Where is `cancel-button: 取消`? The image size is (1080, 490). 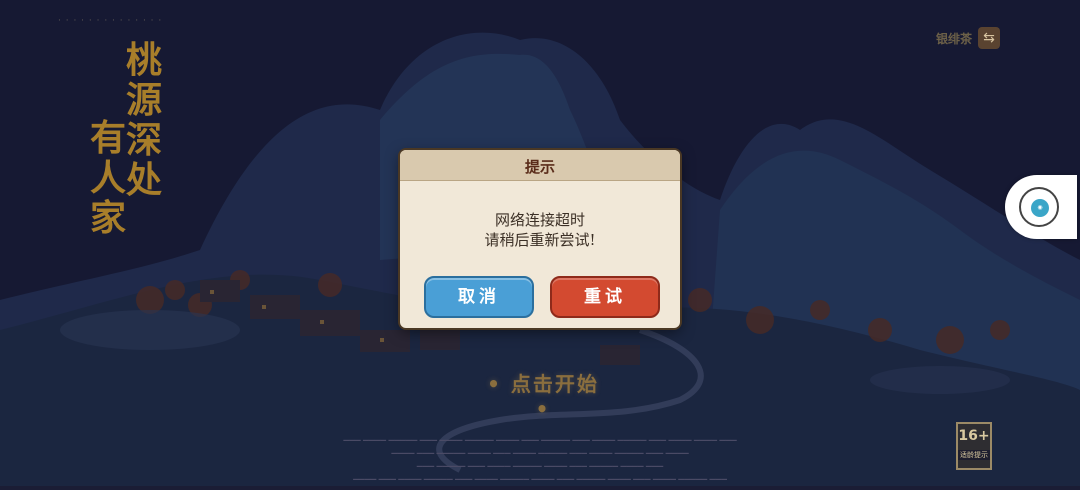 cancel-button: 取消 is located at coordinates (479, 297).